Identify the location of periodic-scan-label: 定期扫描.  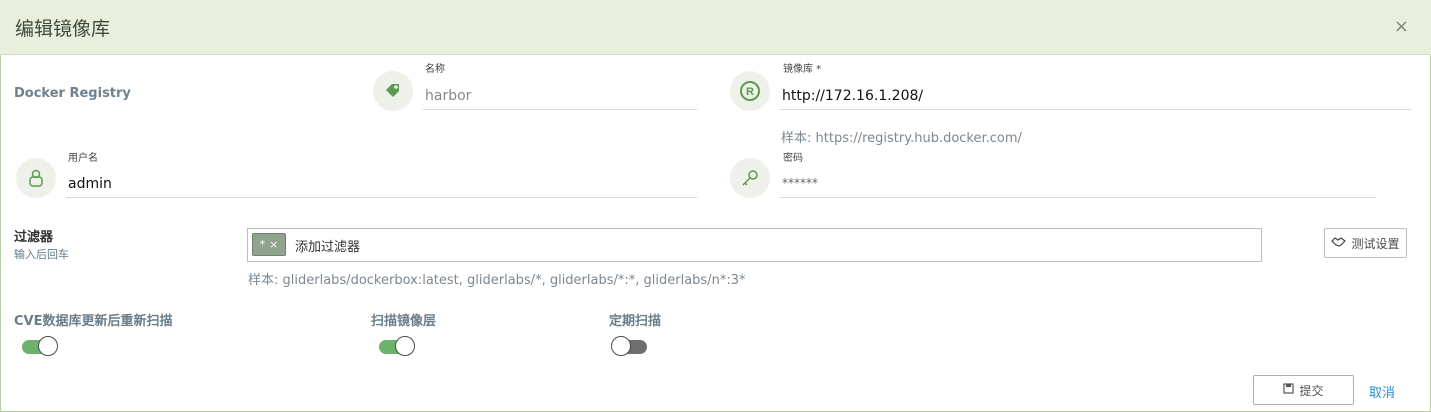
(635, 321).